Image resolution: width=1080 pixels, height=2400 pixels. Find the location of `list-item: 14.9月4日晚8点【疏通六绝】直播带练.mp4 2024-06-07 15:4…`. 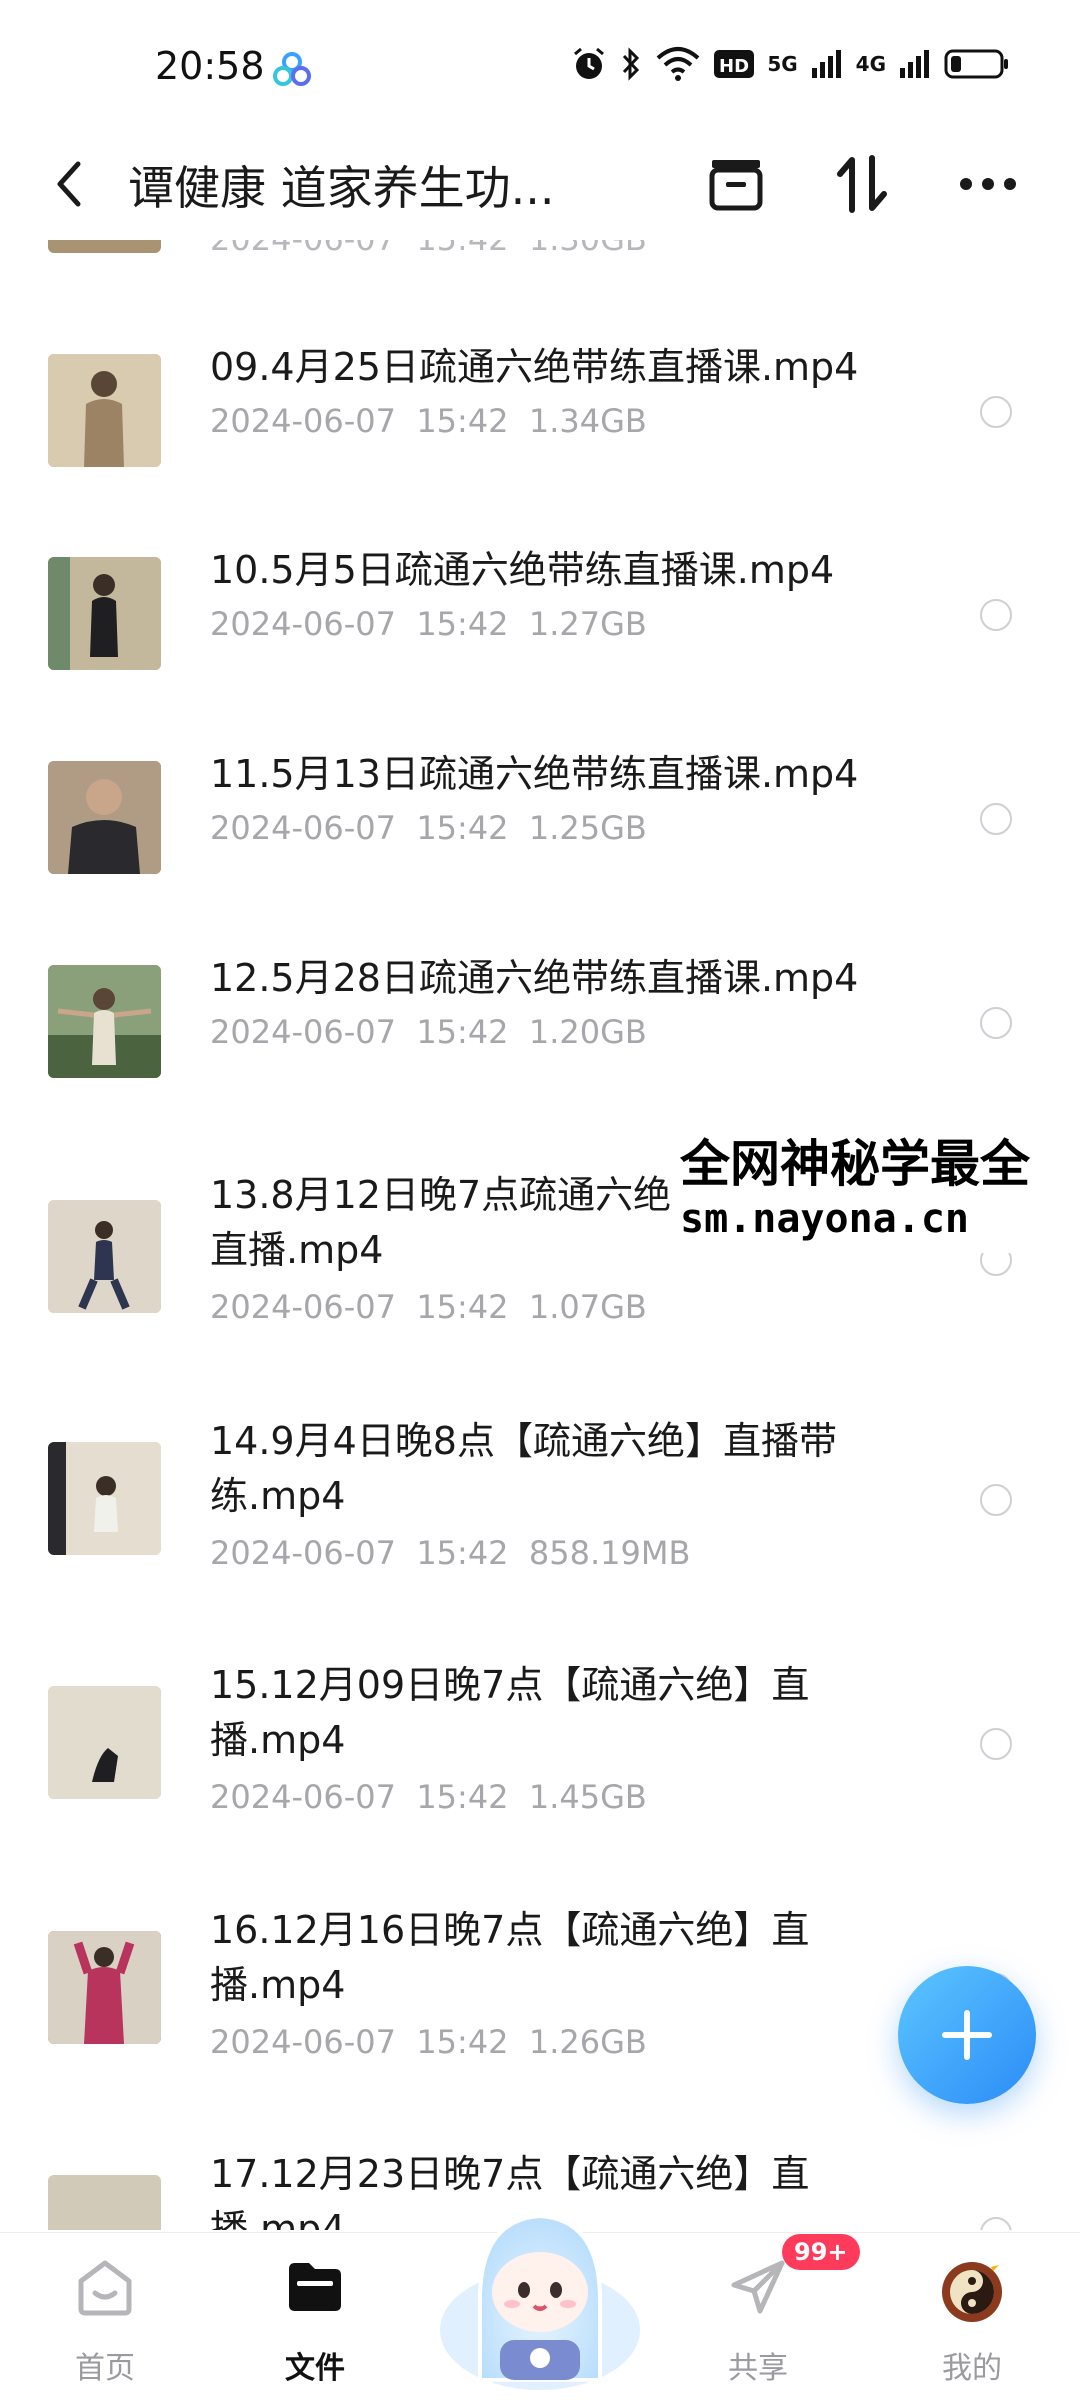

list-item: 14.9月4日晚8点【疏通六绝】直播带练.mp4 2024-06-07 15:4… is located at coordinates (540, 1534).